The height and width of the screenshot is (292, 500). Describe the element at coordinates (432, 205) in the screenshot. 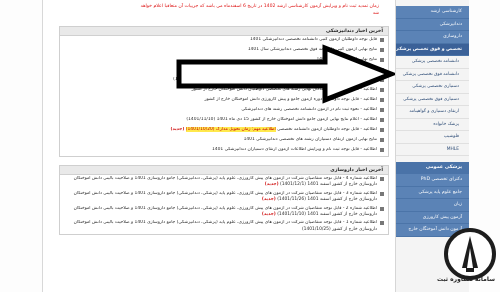

I see `sidebar-item: زبان` at that location.